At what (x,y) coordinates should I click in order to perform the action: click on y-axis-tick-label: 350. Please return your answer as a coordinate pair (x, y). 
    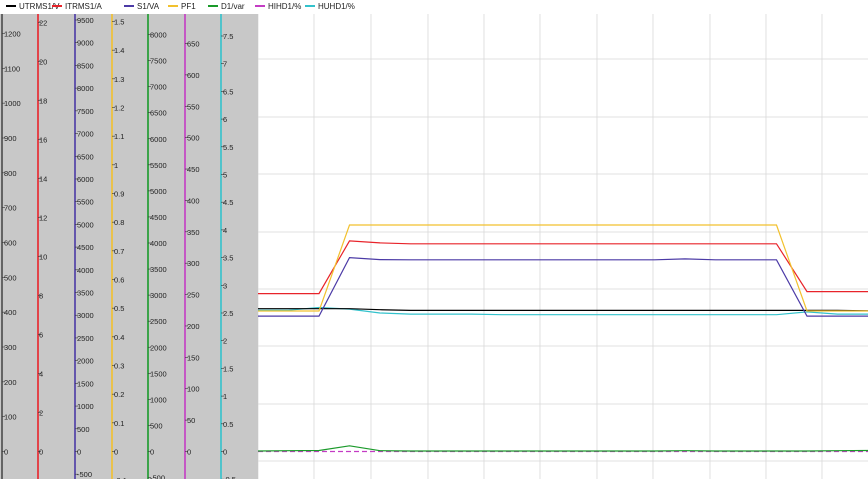
    Looking at the image, I should click on (193, 232).